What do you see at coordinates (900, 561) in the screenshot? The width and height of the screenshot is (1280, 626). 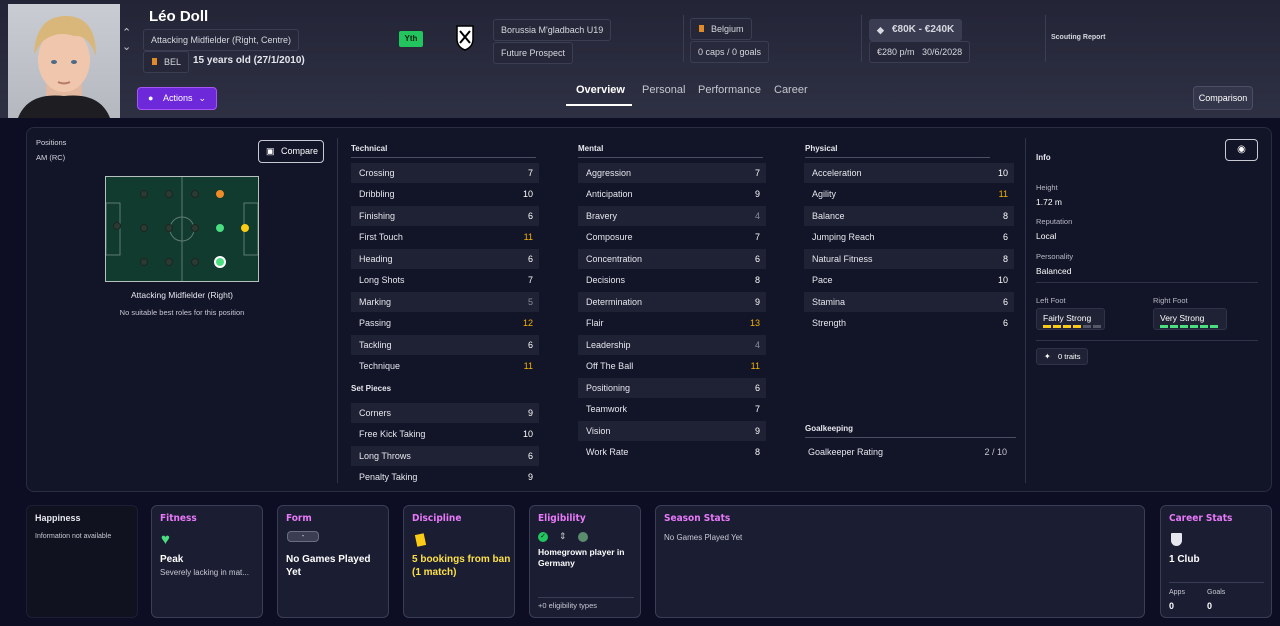 I see `season-stats-card: Season Stats No Games Played Yet` at bounding box center [900, 561].